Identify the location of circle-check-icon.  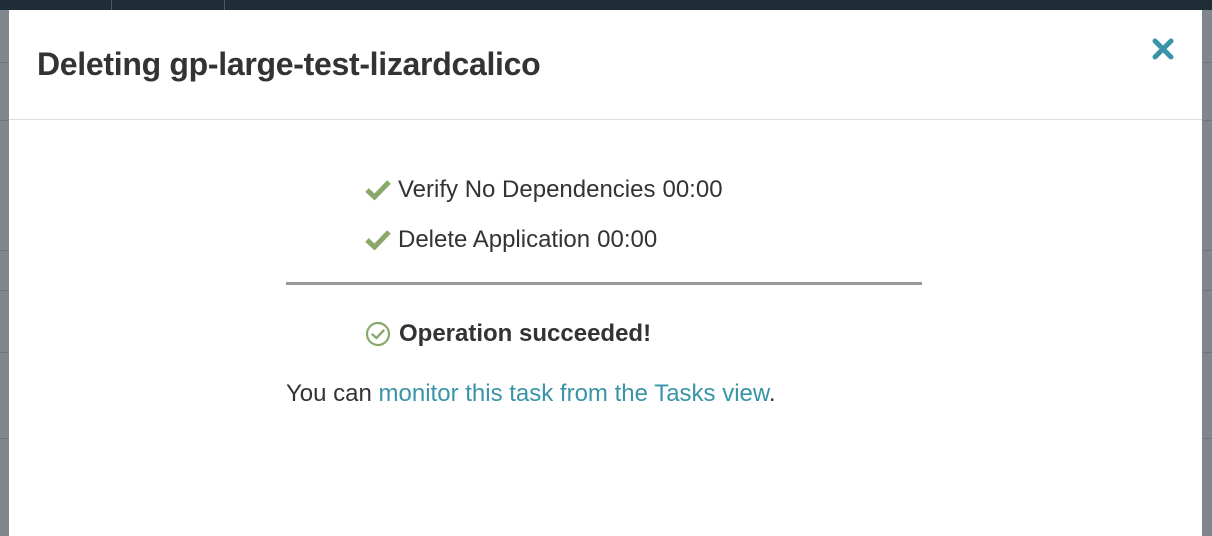
(378, 334).